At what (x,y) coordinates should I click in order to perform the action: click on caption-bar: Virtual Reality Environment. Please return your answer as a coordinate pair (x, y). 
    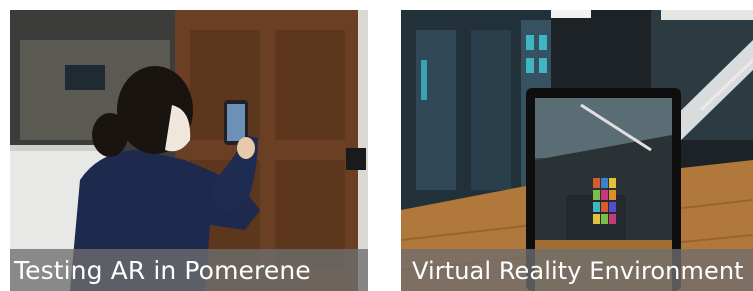
    Looking at the image, I should click on (577, 270).